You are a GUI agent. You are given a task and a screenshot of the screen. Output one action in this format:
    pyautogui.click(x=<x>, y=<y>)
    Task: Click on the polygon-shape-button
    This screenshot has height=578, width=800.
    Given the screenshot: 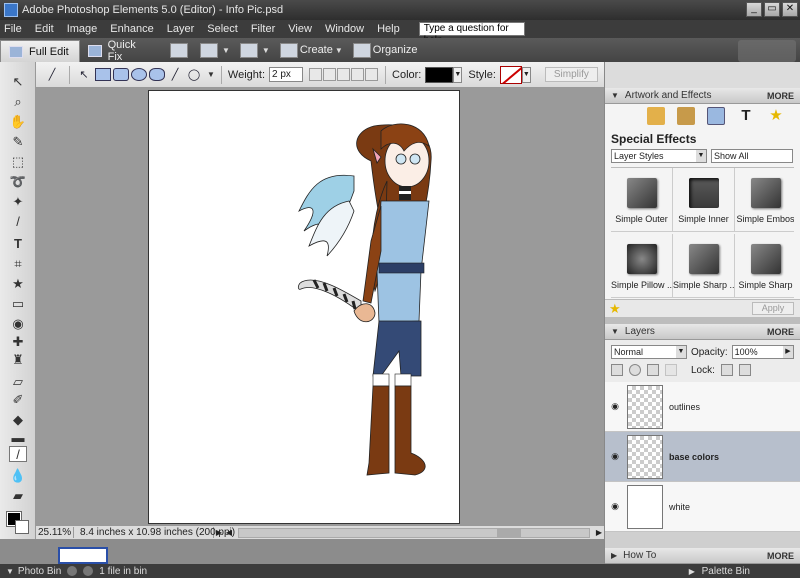 What is the action you would take?
    pyautogui.click(x=157, y=74)
    